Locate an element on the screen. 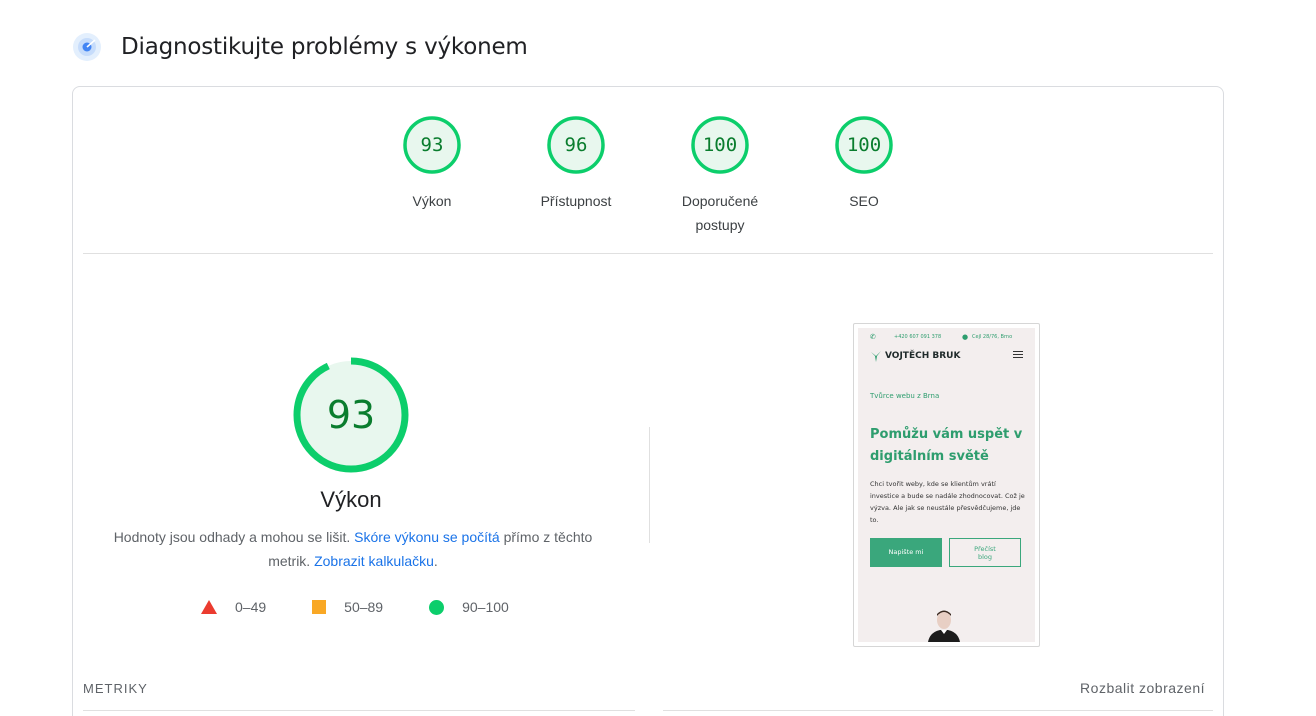  performance-title: Výkon is located at coordinates (351, 499).